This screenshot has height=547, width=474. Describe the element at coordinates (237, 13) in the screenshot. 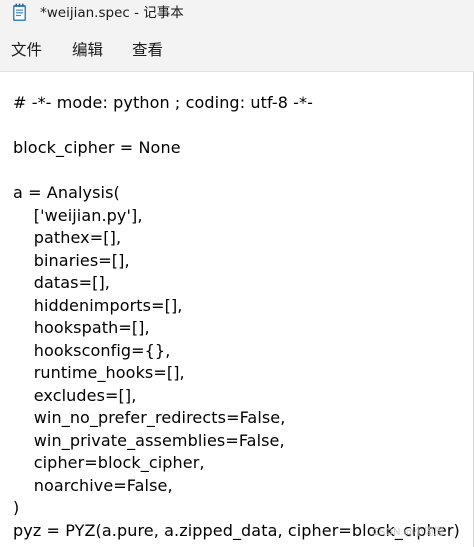

I see `title-bar: *weijian.spec - 记事本` at that location.